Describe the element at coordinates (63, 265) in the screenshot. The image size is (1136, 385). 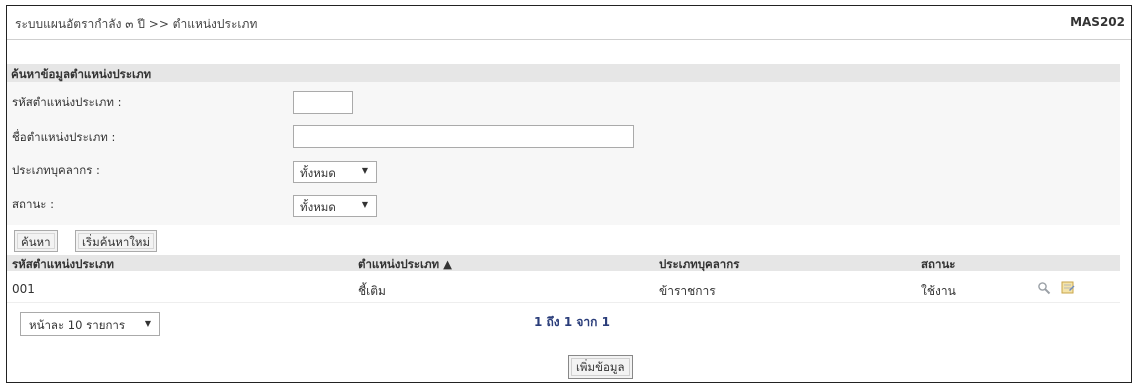
I see `column-header-code: รหัสตำแหน่งประเภท` at that location.